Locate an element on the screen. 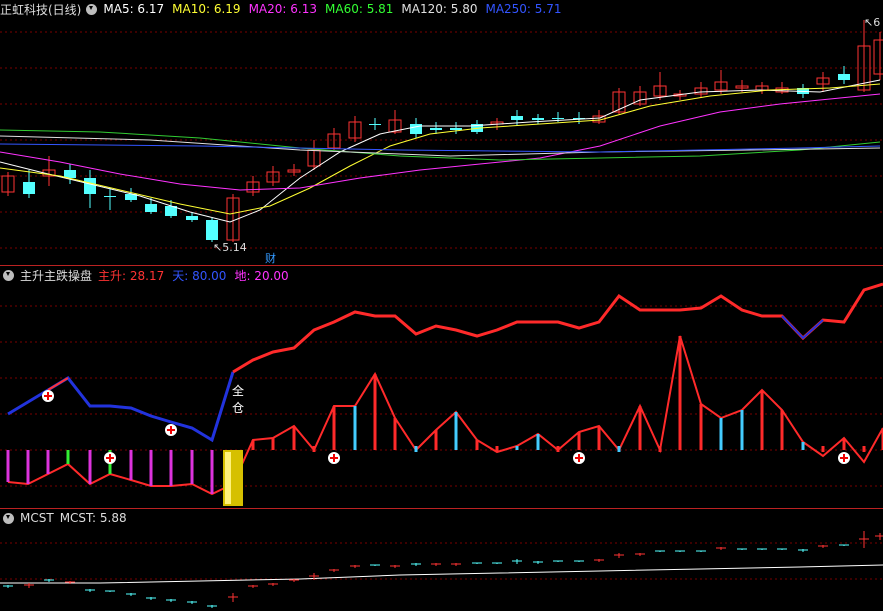 The height and width of the screenshot is (611, 883). high-price-label: ↖6 is located at coordinates (872, 22).